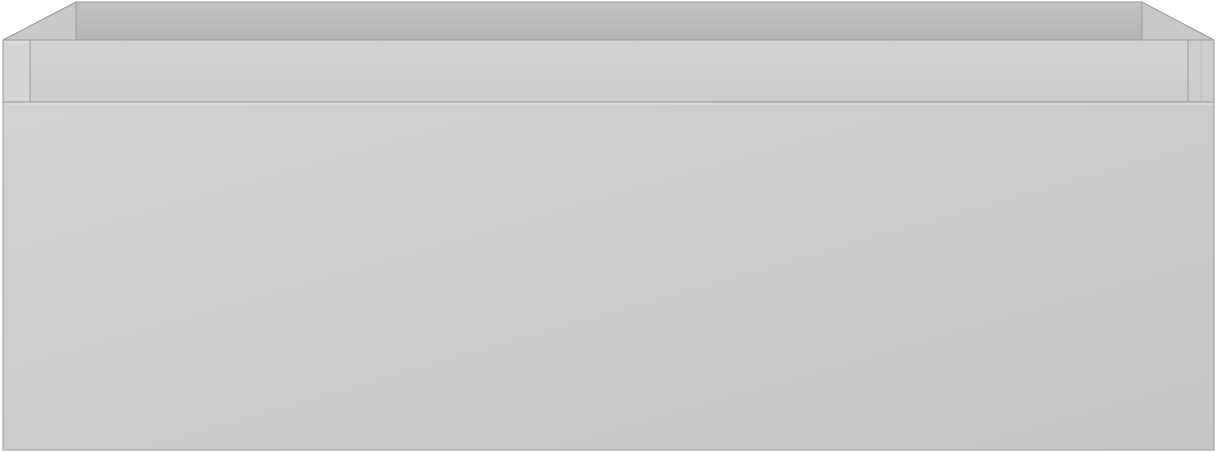 The width and height of the screenshot is (1218, 452). Describe the element at coordinates (39, 21) in the screenshot. I see `drawer-left-inner-side` at that location.